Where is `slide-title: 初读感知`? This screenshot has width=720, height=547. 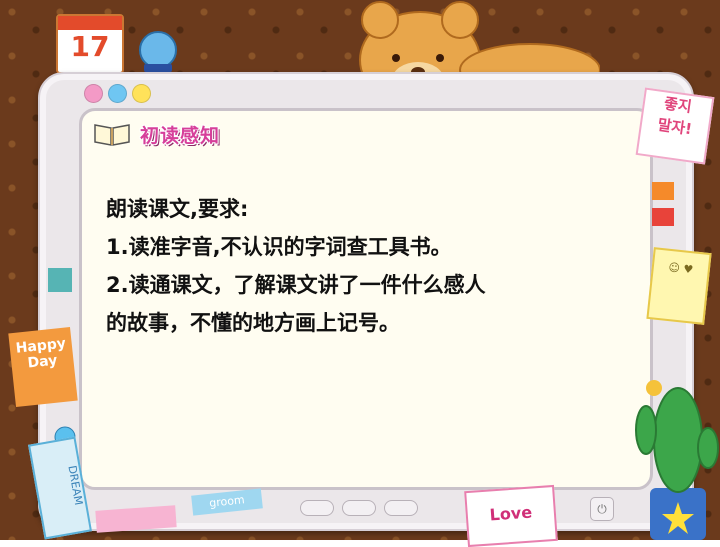 slide-title: 初读感知 is located at coordinates (180, 135).